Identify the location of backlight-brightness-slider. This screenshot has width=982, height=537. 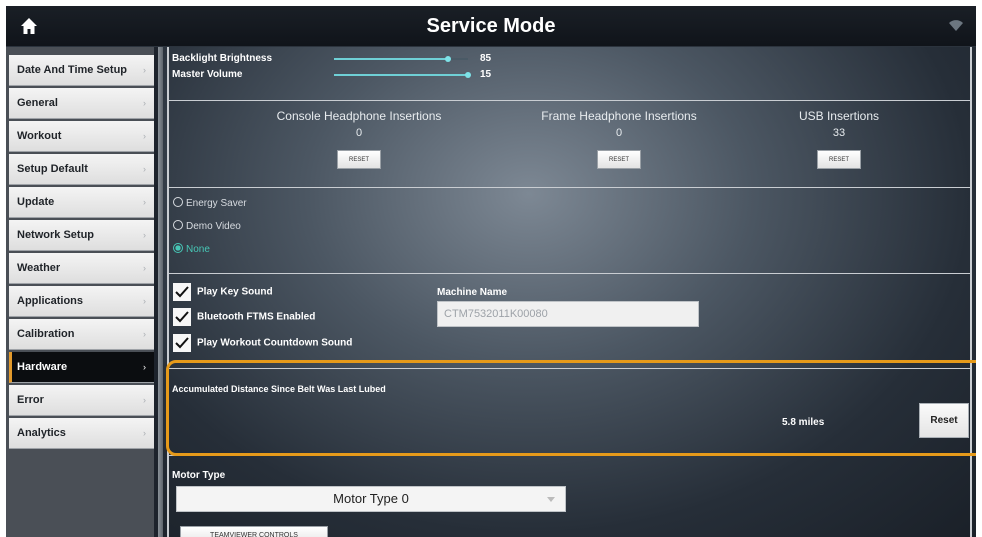
(401, 59).